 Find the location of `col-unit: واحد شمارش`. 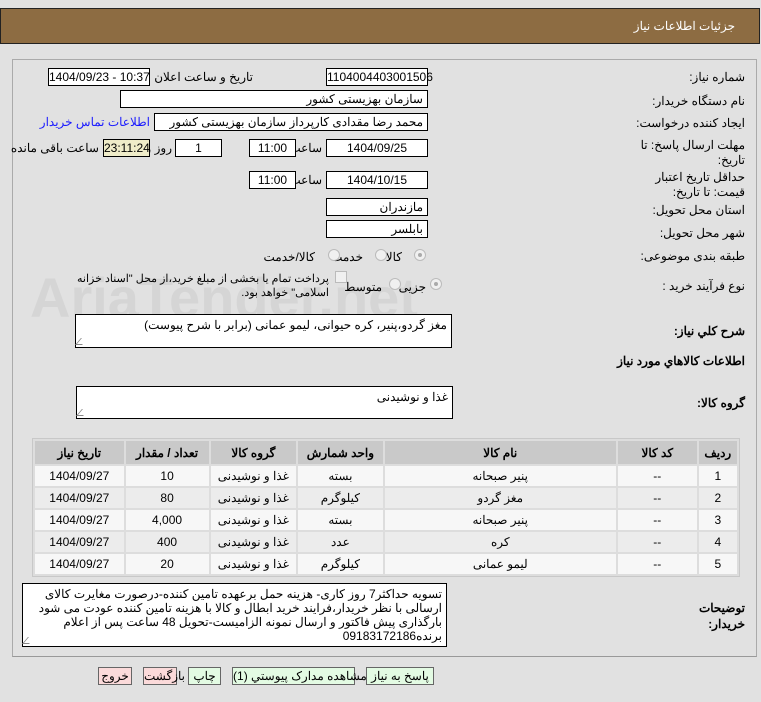

col-unit: واحد شمارش is located at coordinates (340, 452).